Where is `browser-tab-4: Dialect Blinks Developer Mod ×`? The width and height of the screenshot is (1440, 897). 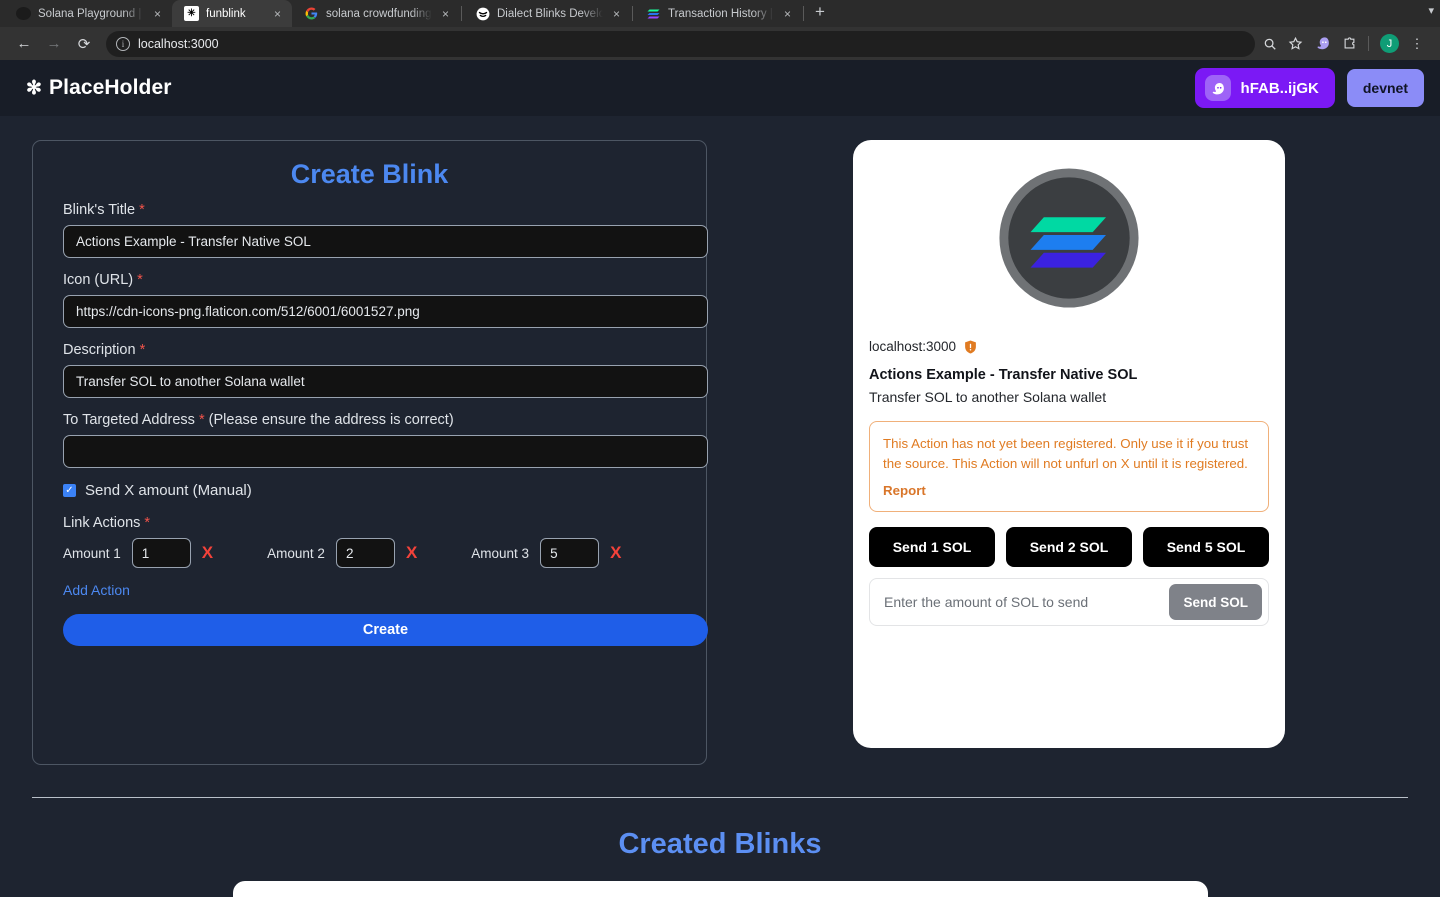 browser-tab-4: Dialect Blinks Developer Mod × is located at coordinates (547, 13).